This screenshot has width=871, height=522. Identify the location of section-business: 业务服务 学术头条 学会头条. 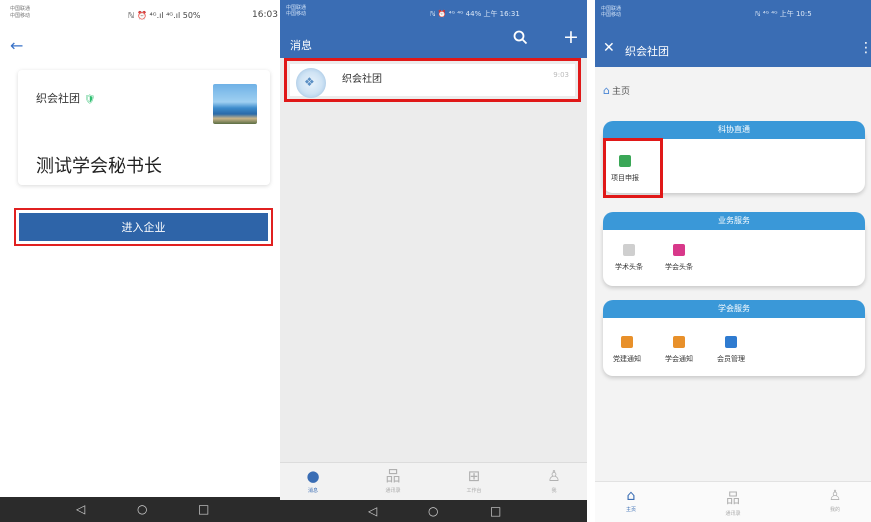
(734, 249).